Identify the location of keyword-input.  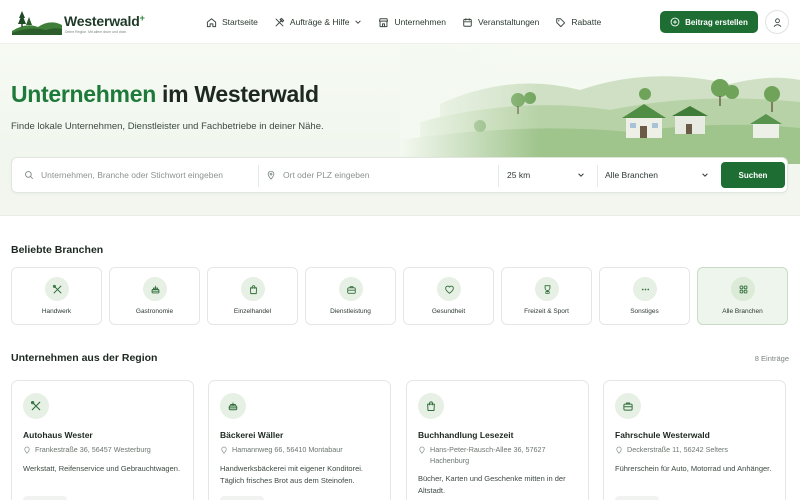
(148, 175).